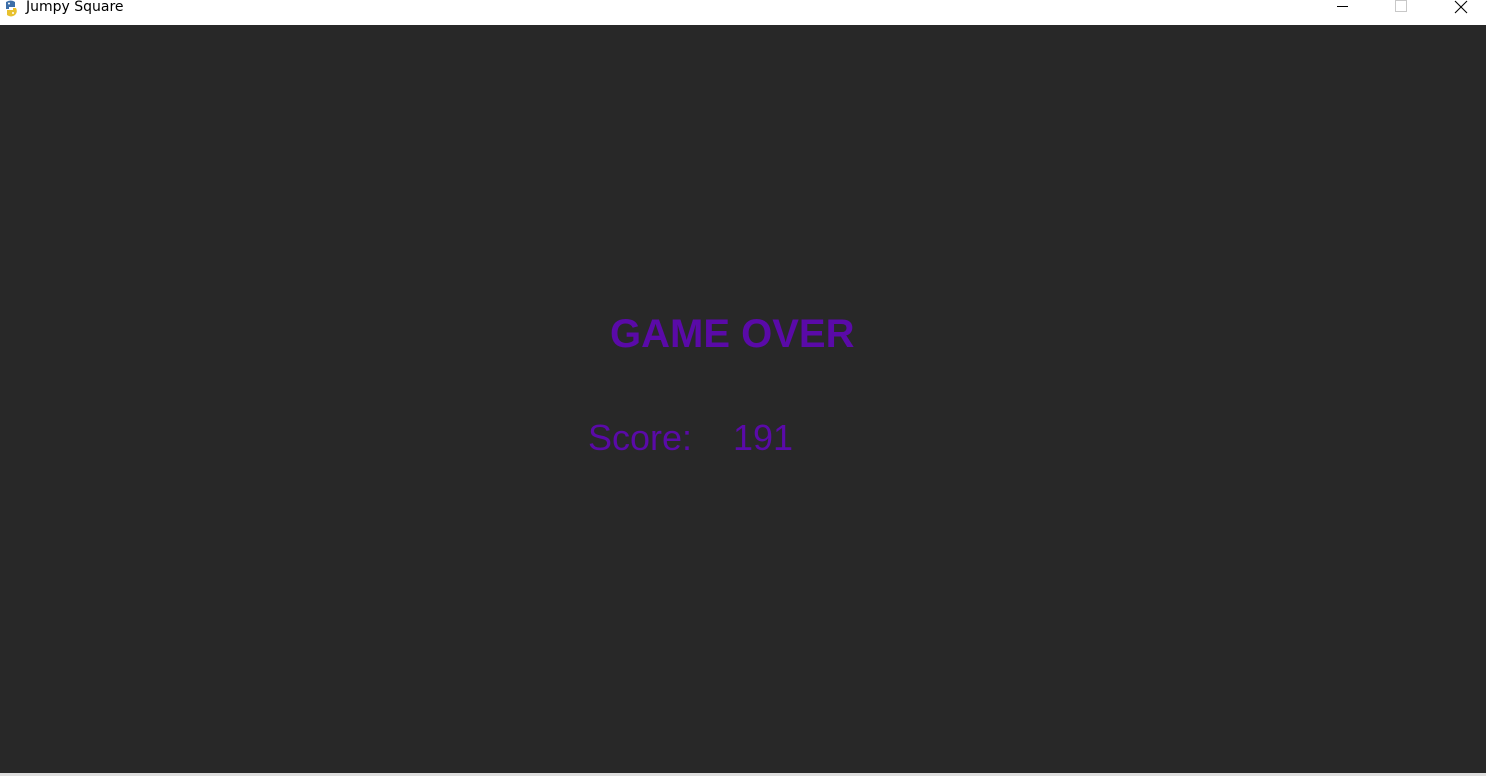 Image resolution: width=1486 pixels, height=776 pixels. What do you see at coordinates (1342, 6) in the screenshot?
I see `minimize-icon` at bounding box center [1342, 6].